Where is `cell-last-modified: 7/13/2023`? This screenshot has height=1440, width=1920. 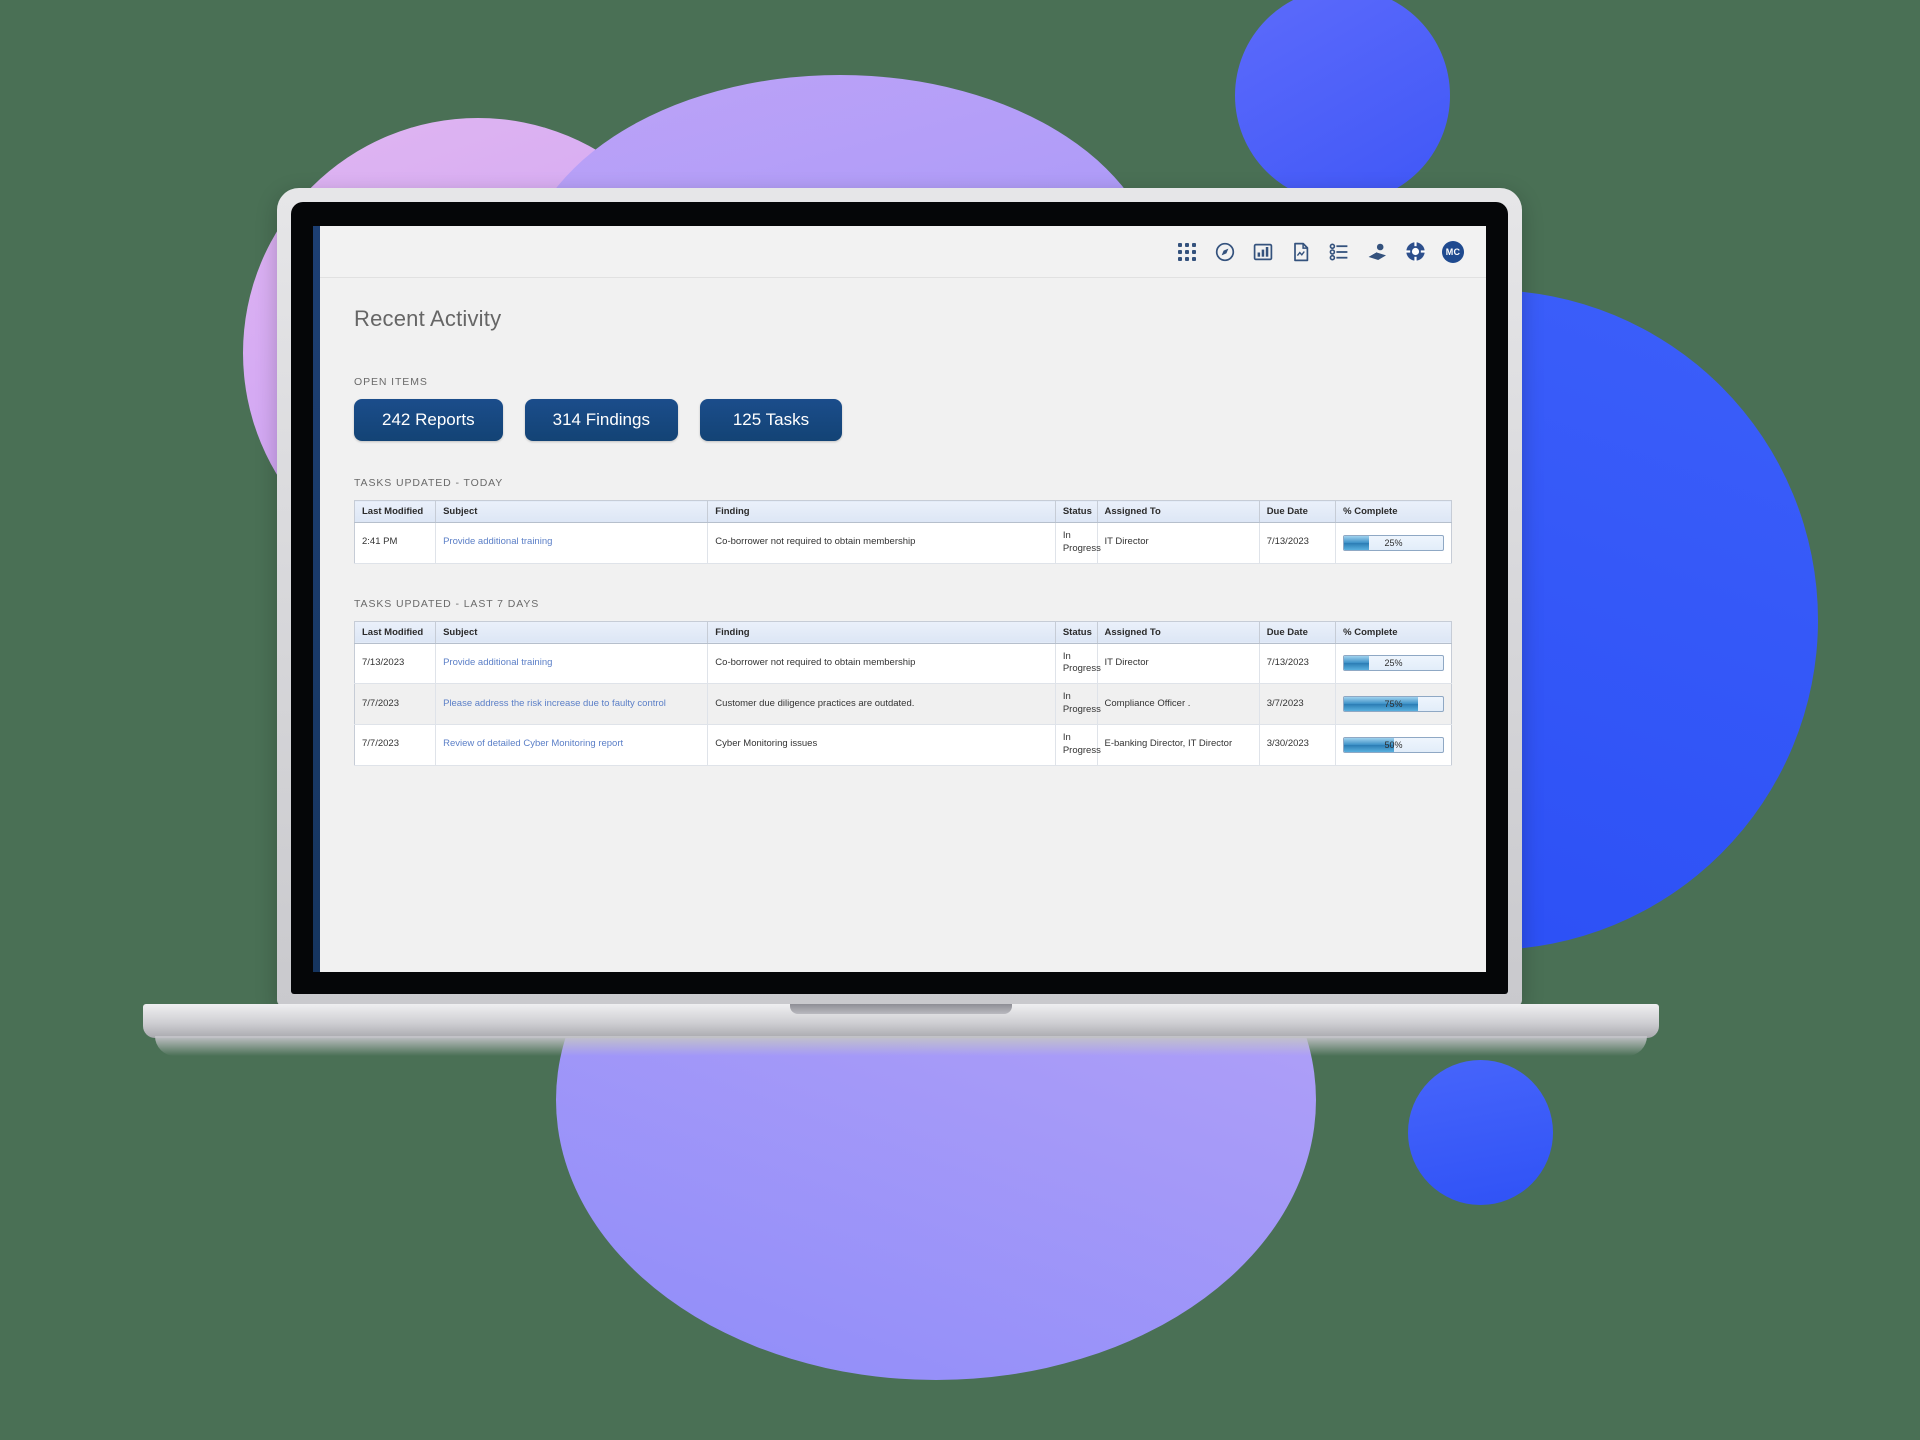 cell-last-modified: 7/13/2023 is located at coordinates (395, 664).